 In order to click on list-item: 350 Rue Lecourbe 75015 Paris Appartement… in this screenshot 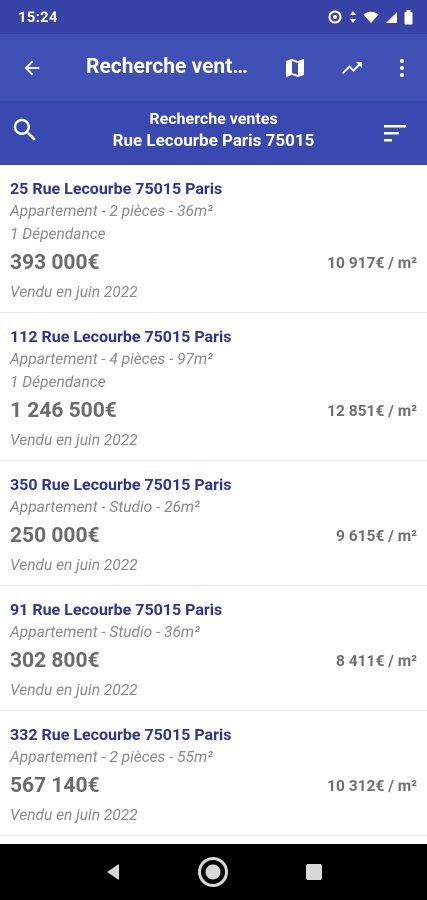, I will do `click(213, 523)`.